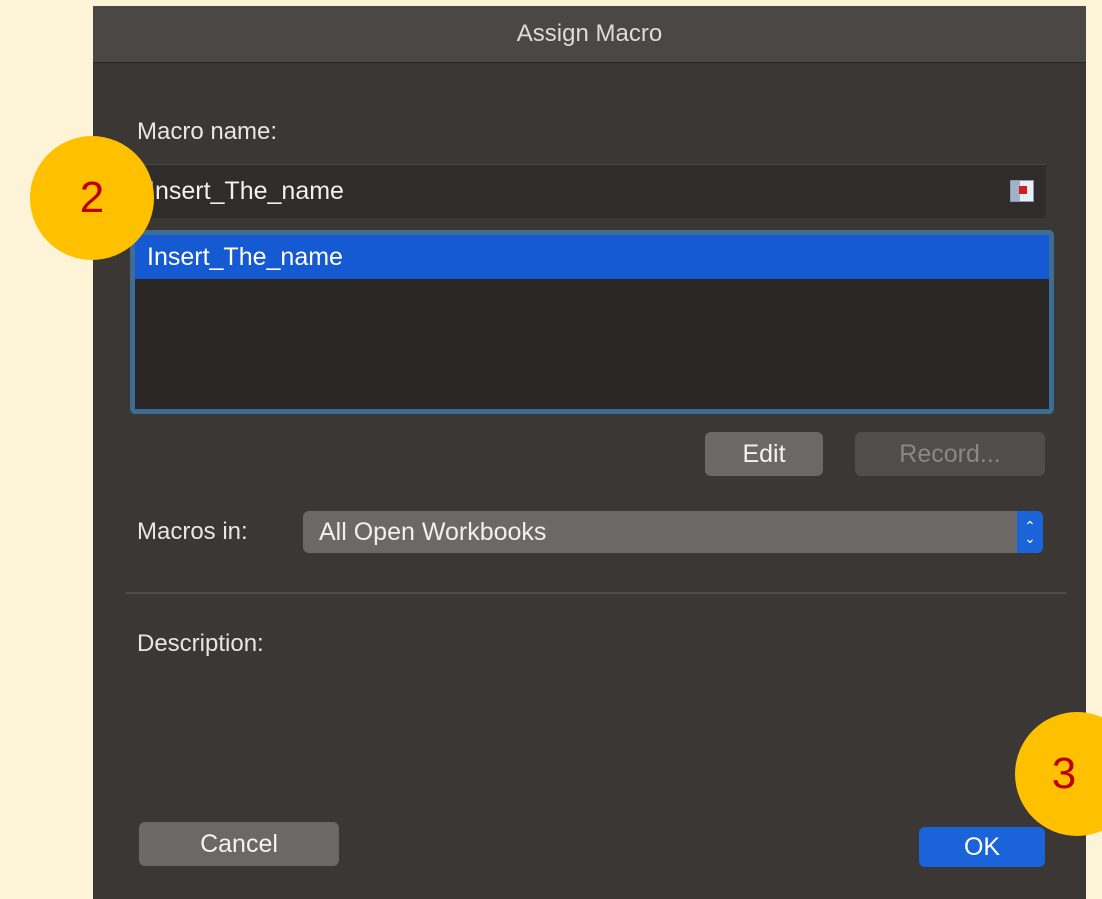 This screenshot has height=899, width=1102. What do you see at coordinates (1022, 191) in the screenshot?
I see `range-picker-icon` at bounding box center [1022, 191].